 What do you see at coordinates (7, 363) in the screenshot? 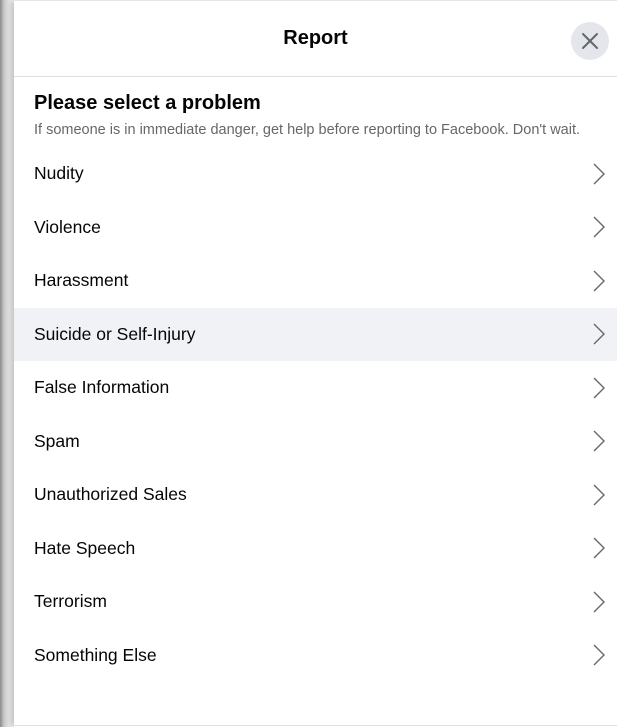
I see `window-shadow-edge` at bounding box center [7, 363].